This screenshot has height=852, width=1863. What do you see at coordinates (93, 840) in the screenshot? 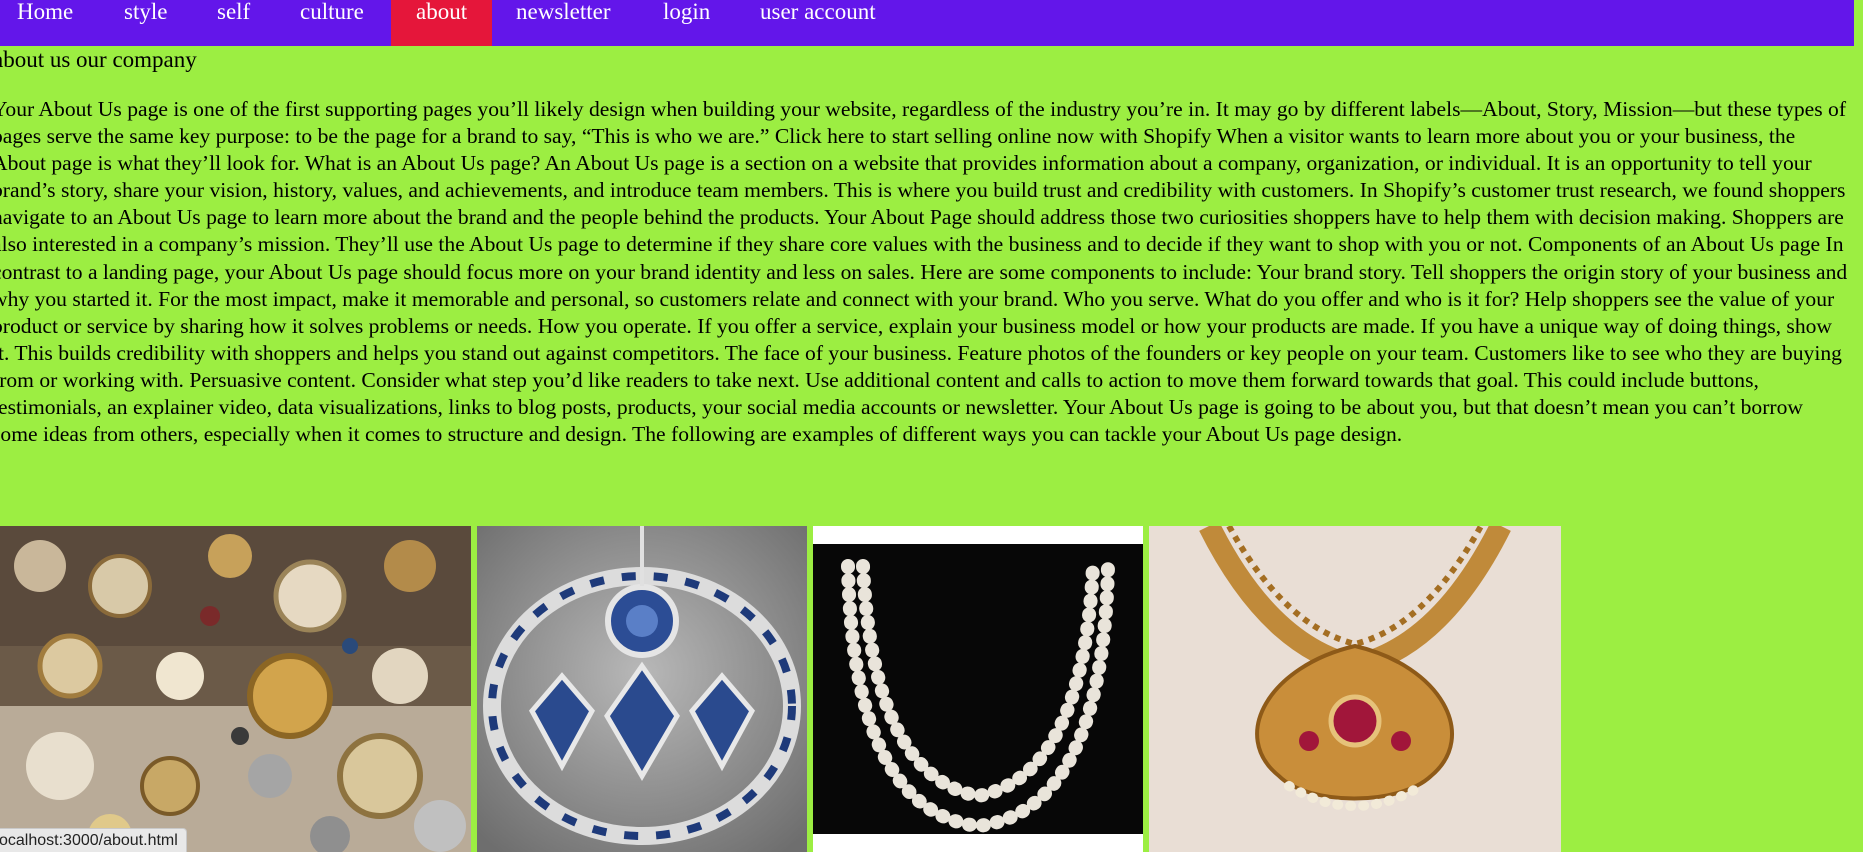
I see `status-bar-url: ocalhost:3000/about.html` at bounding box center [93, 840].